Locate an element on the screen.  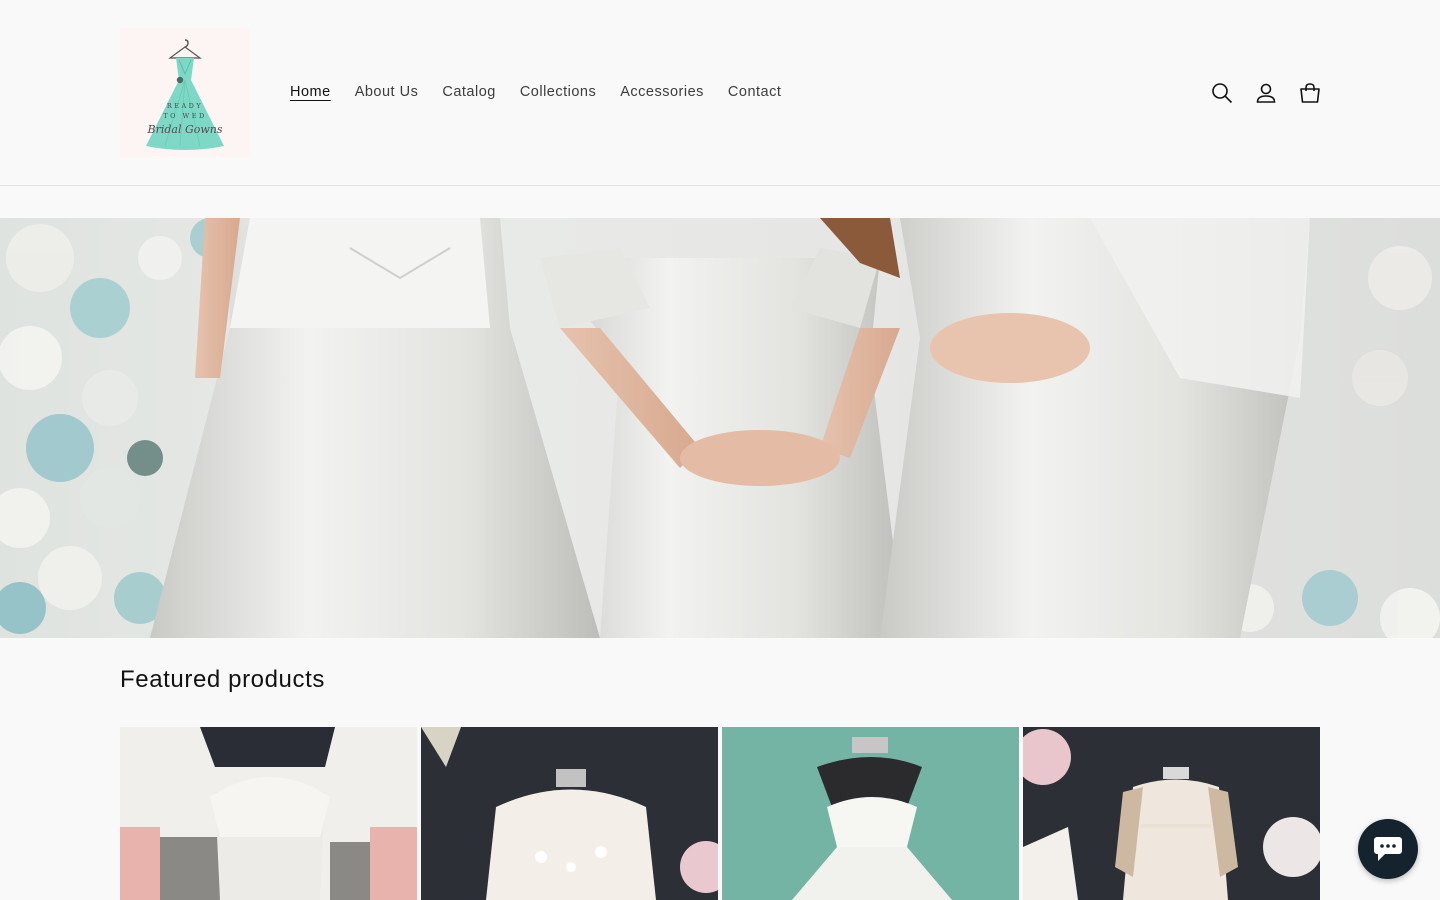
account-button is located at coordinates (1266, 93).